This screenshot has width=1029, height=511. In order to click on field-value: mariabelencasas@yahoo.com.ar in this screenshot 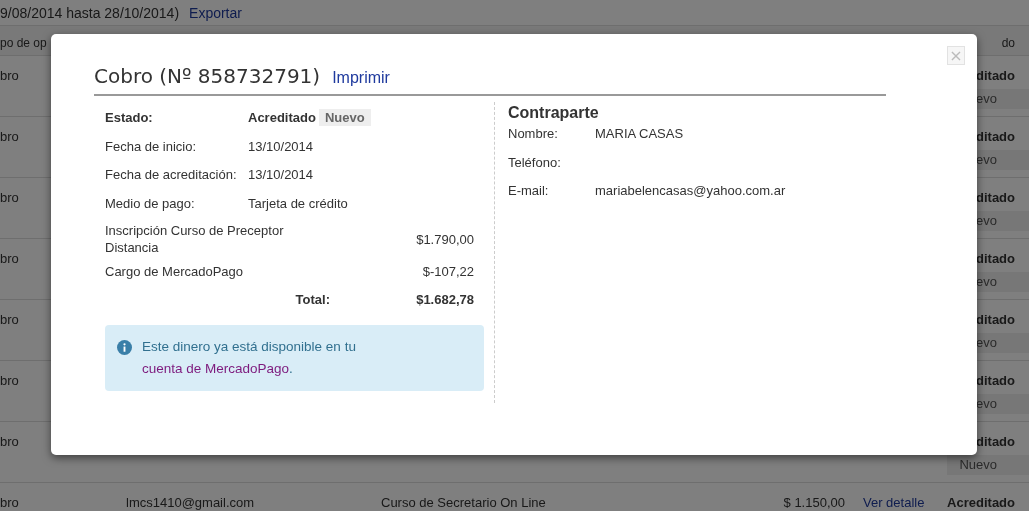, I will do `click(690, 191)`.